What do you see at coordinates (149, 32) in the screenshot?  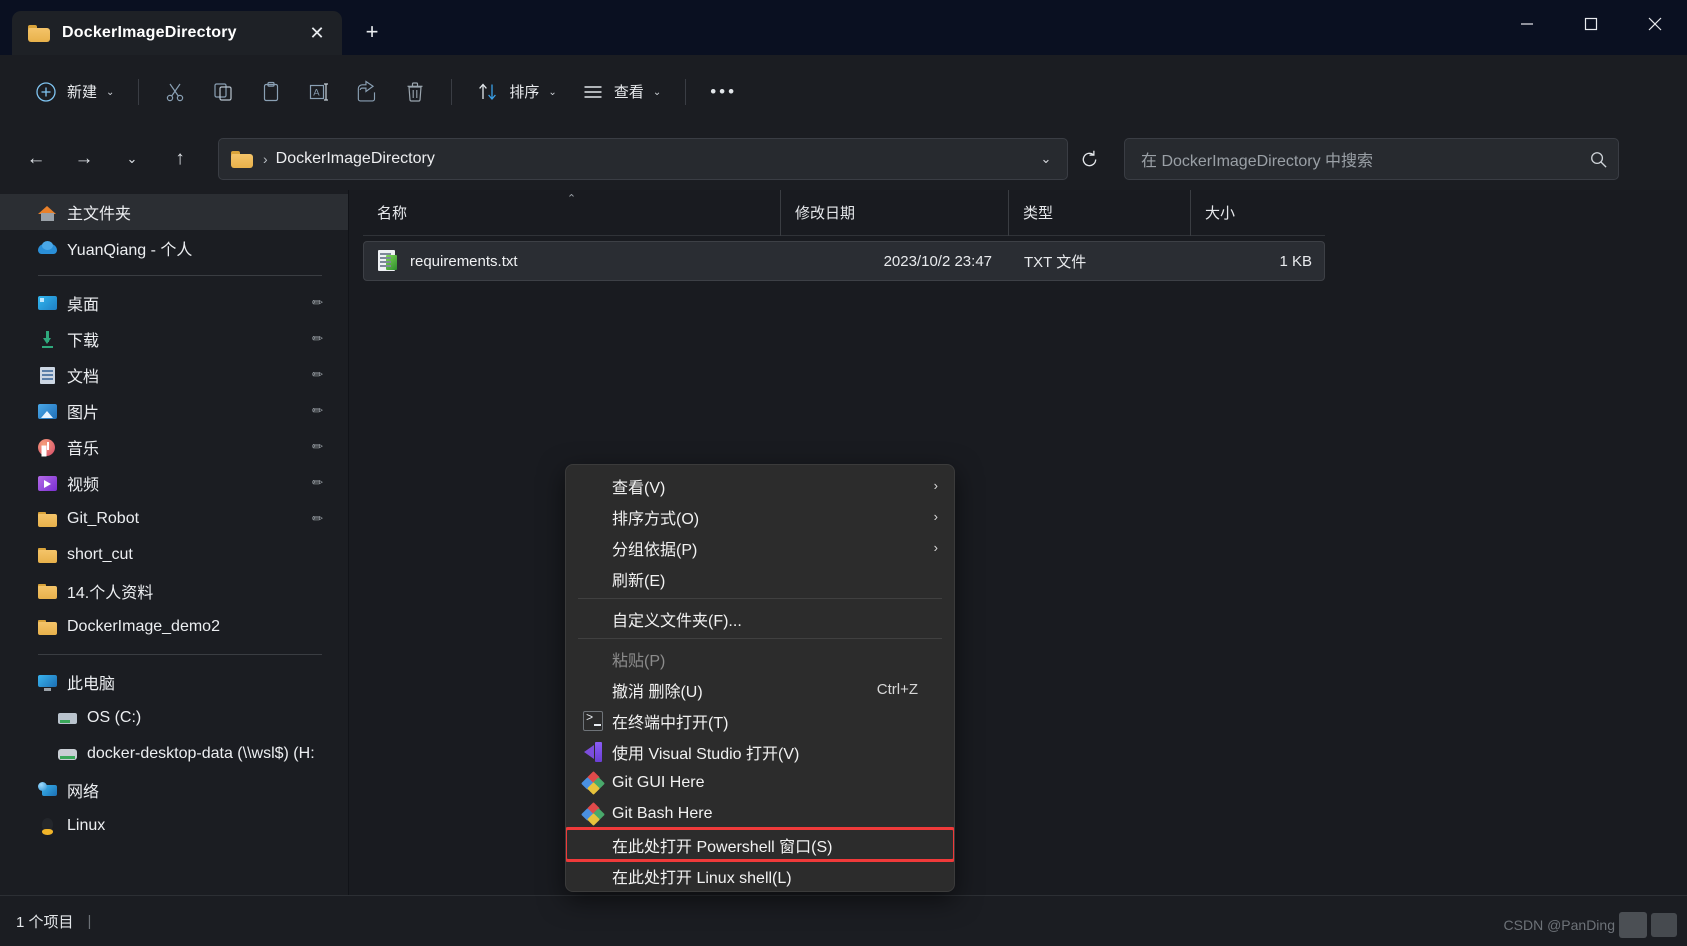 I see `tab-title: DockerImageDirectory` at bounding box center [149, 32].